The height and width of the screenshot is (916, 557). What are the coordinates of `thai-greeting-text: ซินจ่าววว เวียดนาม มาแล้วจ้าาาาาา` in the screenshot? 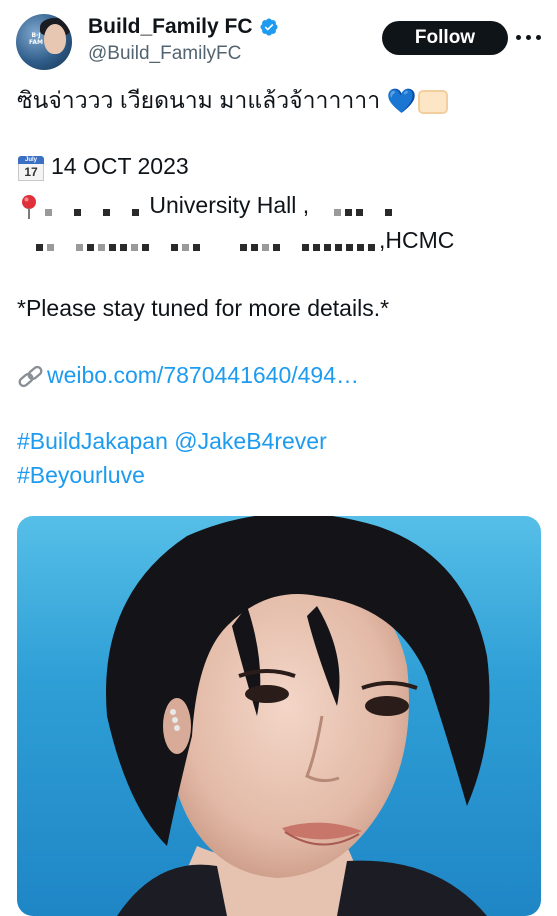 It's located at (199, 100).